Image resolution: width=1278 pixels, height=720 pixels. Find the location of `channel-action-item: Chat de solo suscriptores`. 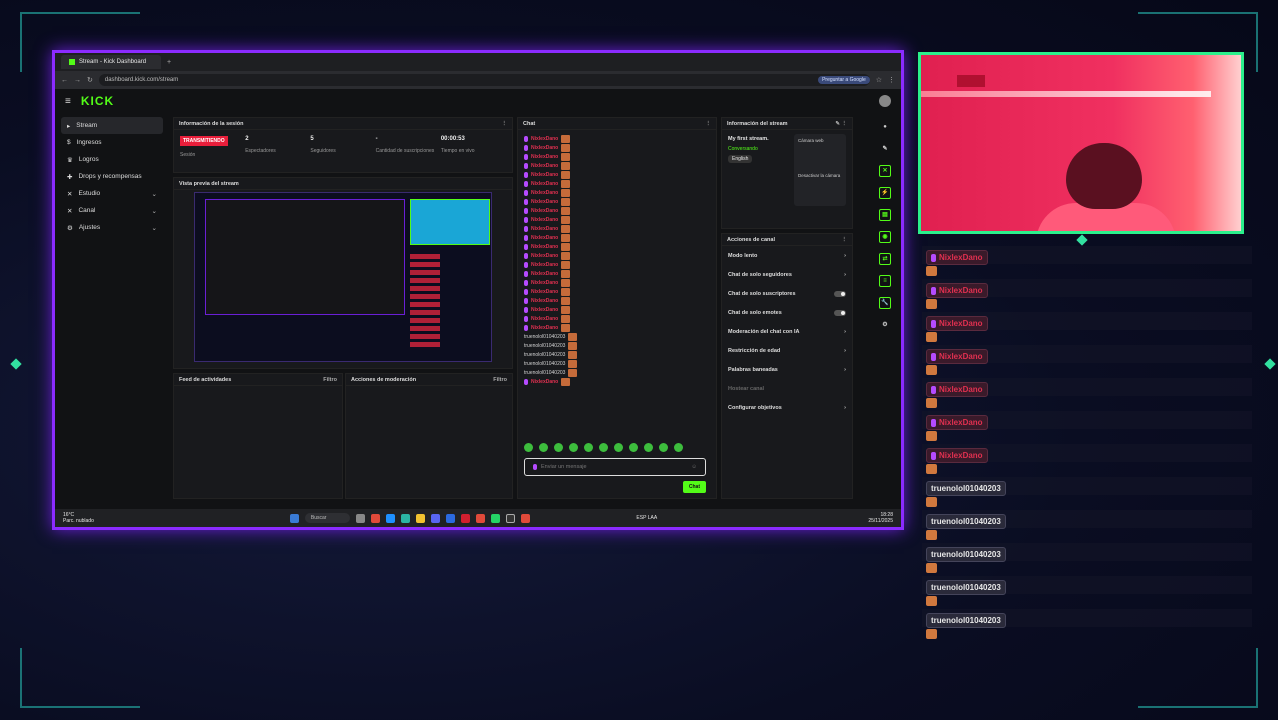

channel-action-item: Chat de solo suscriptores is located at coordinates (787, 293).